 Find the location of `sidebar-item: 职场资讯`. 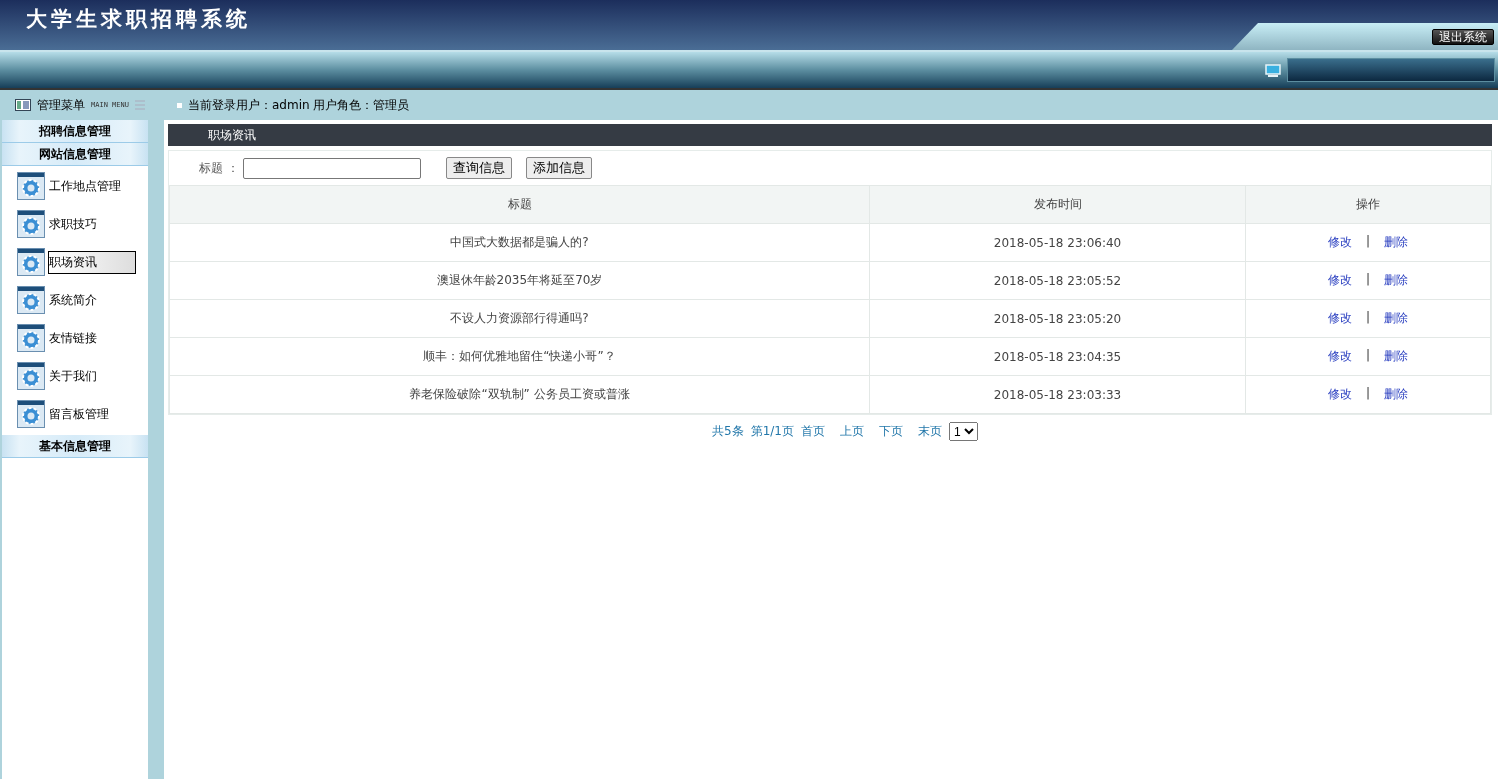

sidebar-item: 职场资讯 is located at coordinates (92, 262).